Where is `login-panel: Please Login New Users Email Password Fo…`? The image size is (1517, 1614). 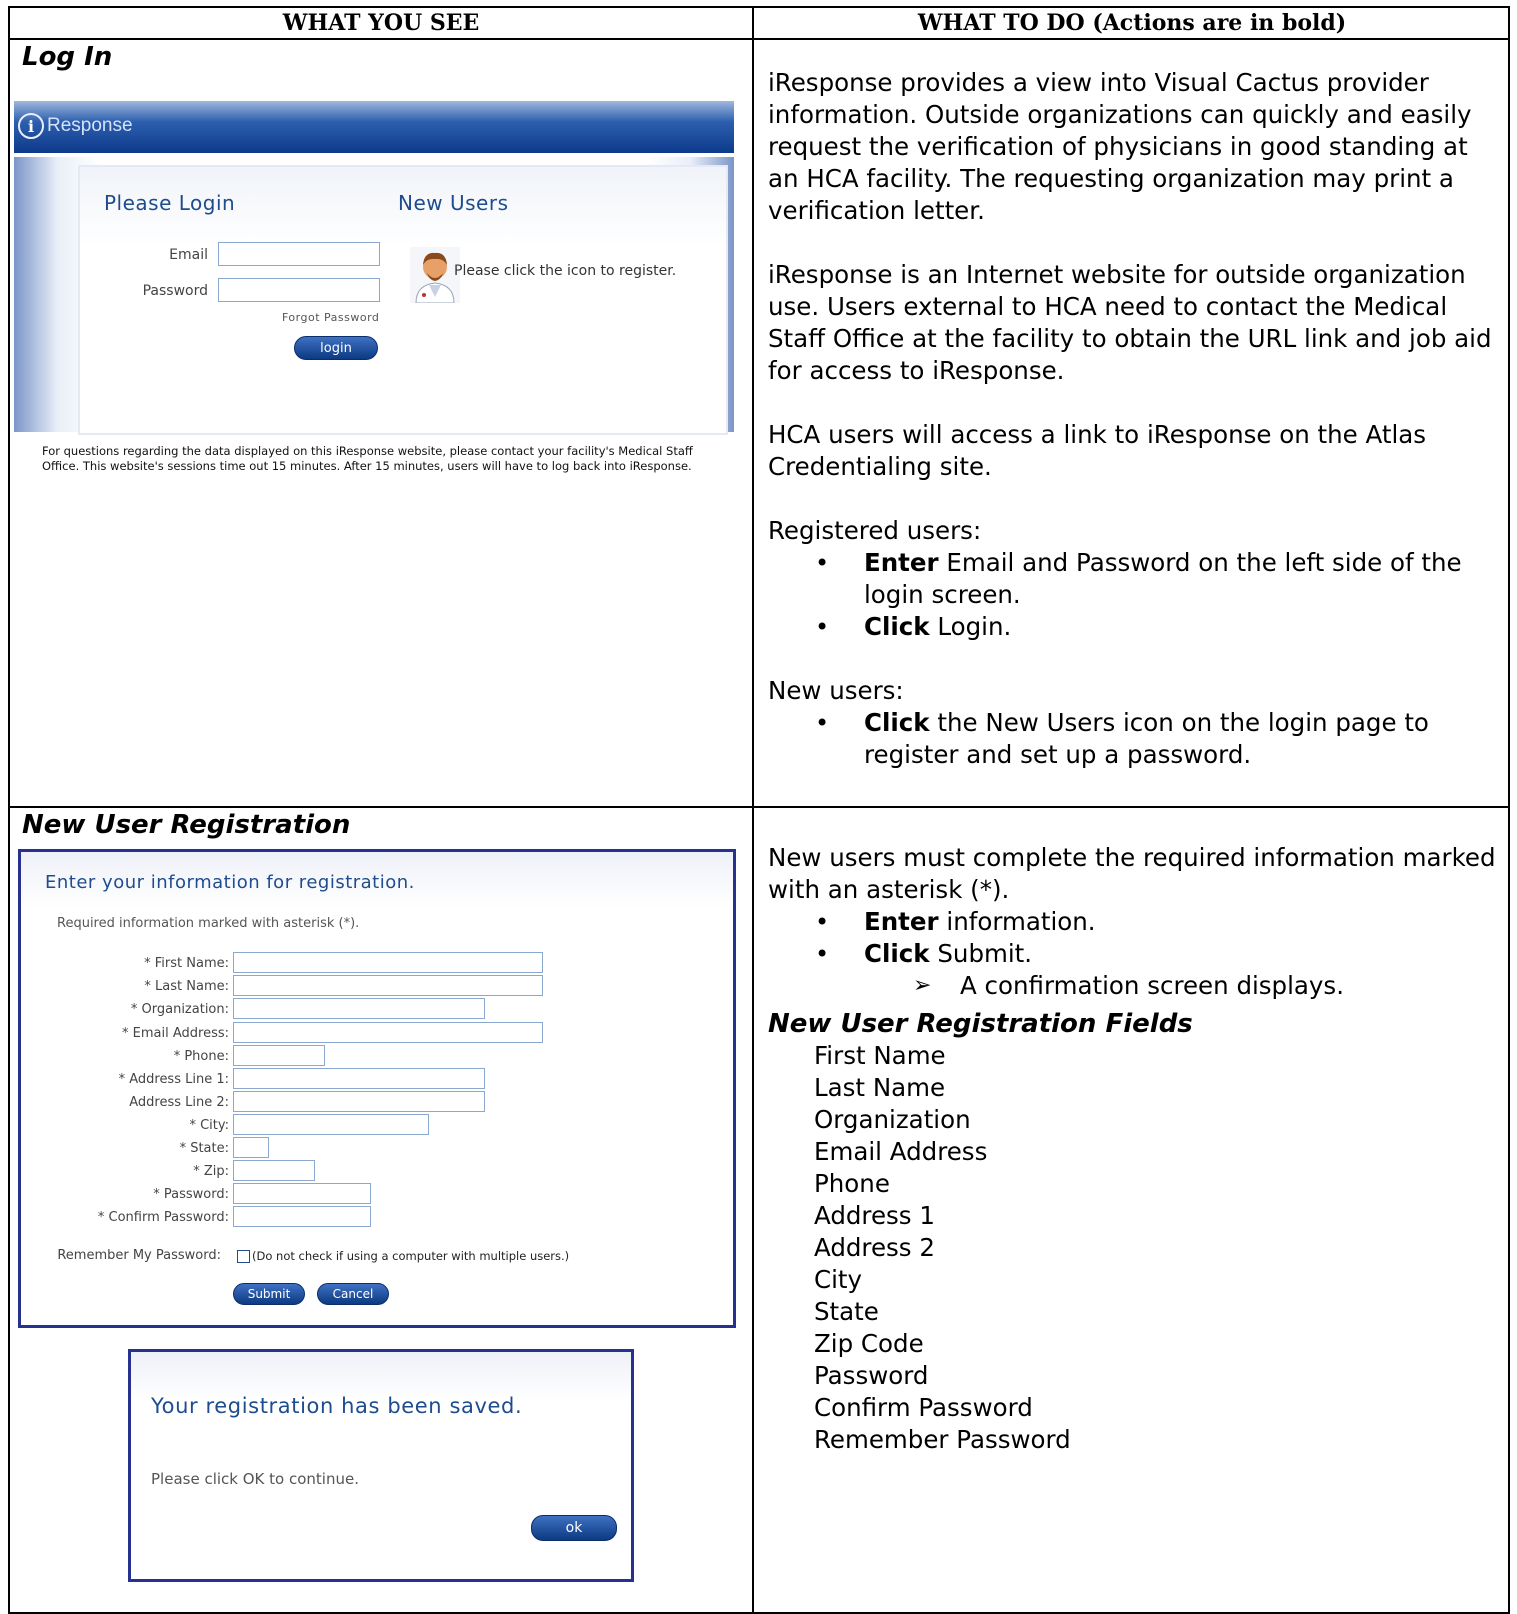 login-panel: Please Login New Users Email Password Fo… is located at coordinates (403, 300).